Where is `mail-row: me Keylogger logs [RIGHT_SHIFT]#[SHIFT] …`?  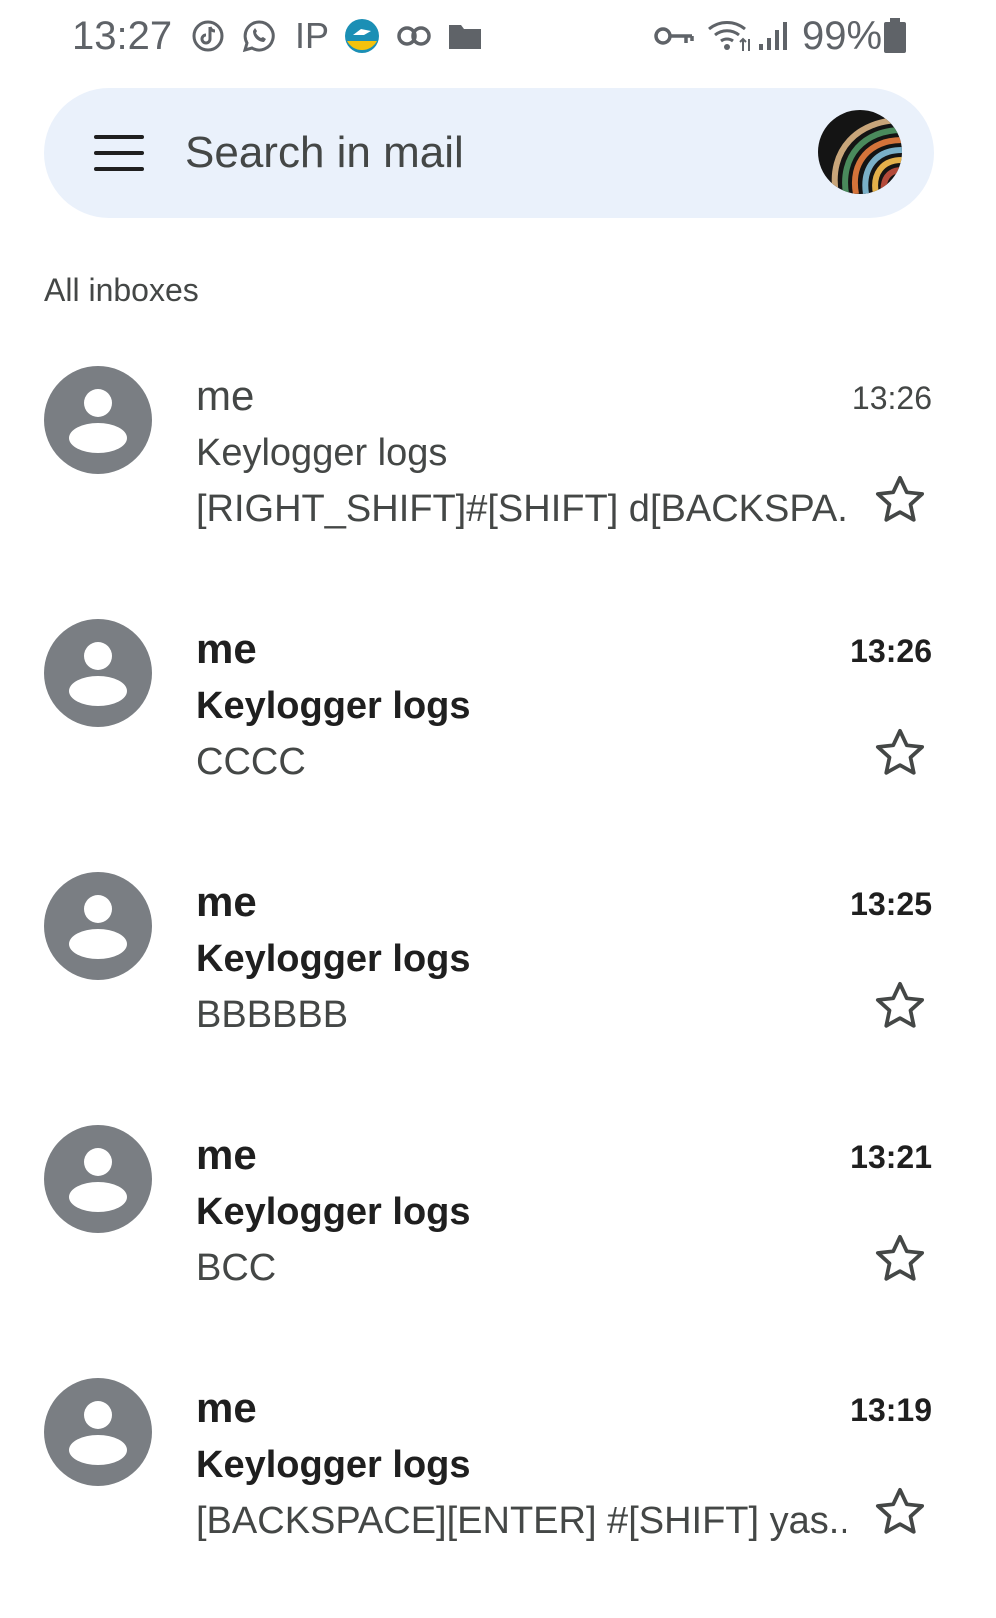
mail-row: me Keylogger logs [RIGHT_SHIFT]#[SHIFT] … is located at coordinates (498, 486).